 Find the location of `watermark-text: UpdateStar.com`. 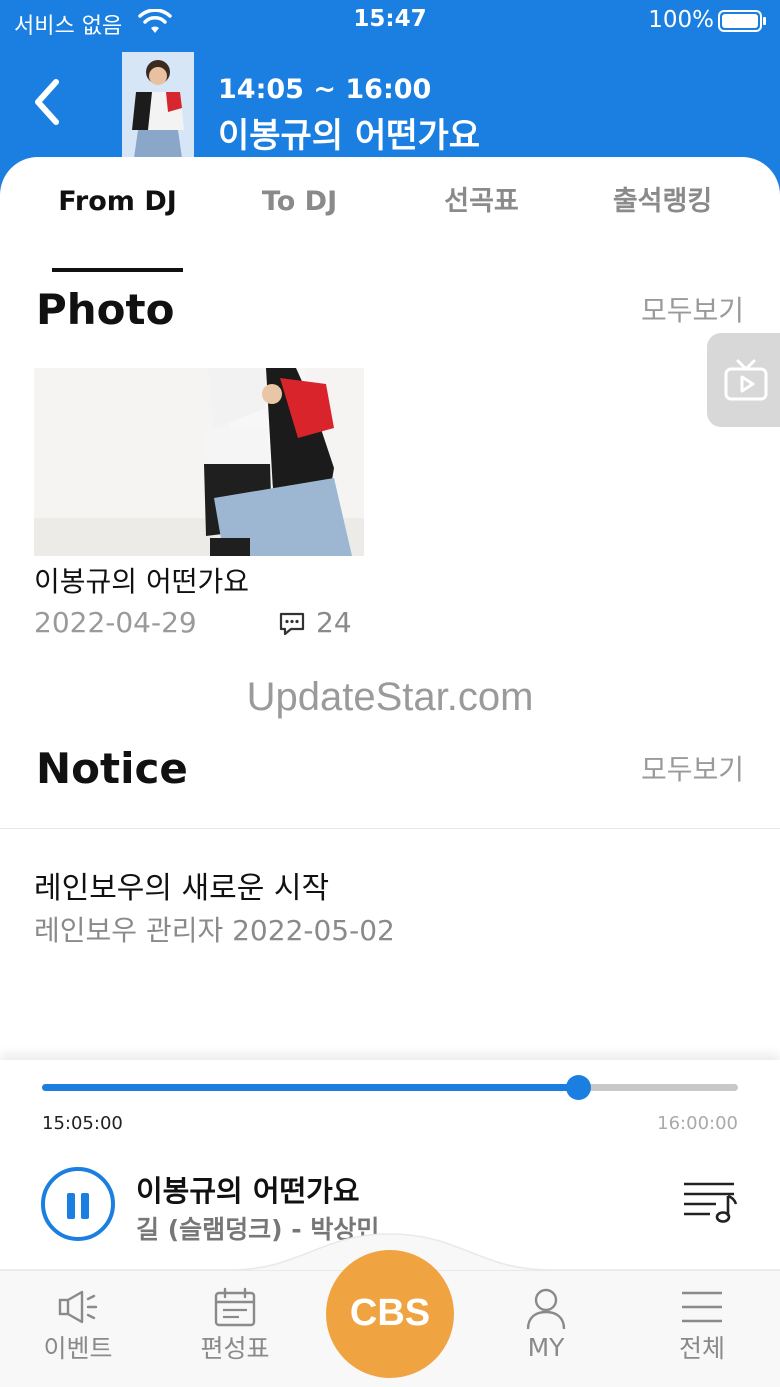

watermark-text: UpdateStar.com is located at coordinates (390, 697).